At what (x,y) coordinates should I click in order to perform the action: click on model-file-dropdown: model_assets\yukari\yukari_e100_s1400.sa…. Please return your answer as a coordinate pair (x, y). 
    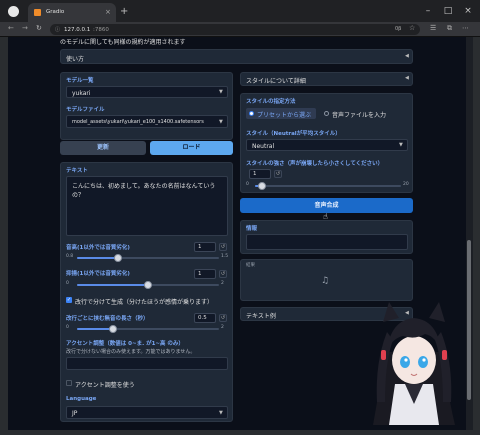
    Looking at the image, I should click on (147, 121).